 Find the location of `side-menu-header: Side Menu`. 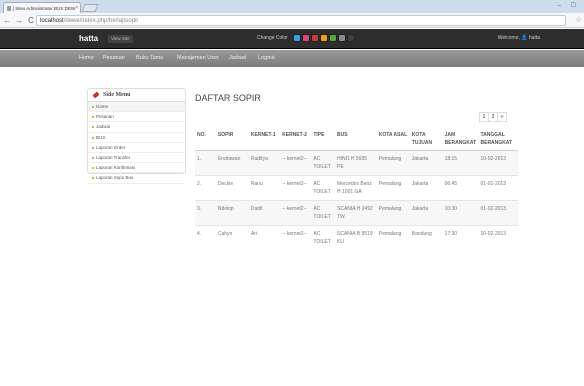

side-menu-header: Side Menu is located at coordinates (136, 95).